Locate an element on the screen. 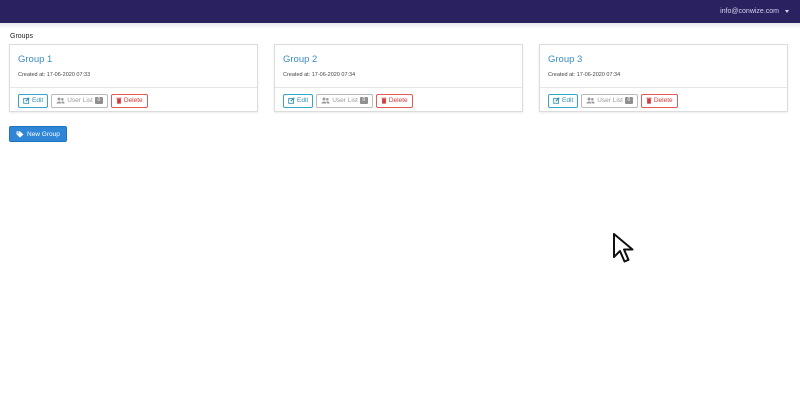 Image resolution: width=800 pixels, height=400 pixels. new-group-button: New Group is located at coordinates (38, 134).